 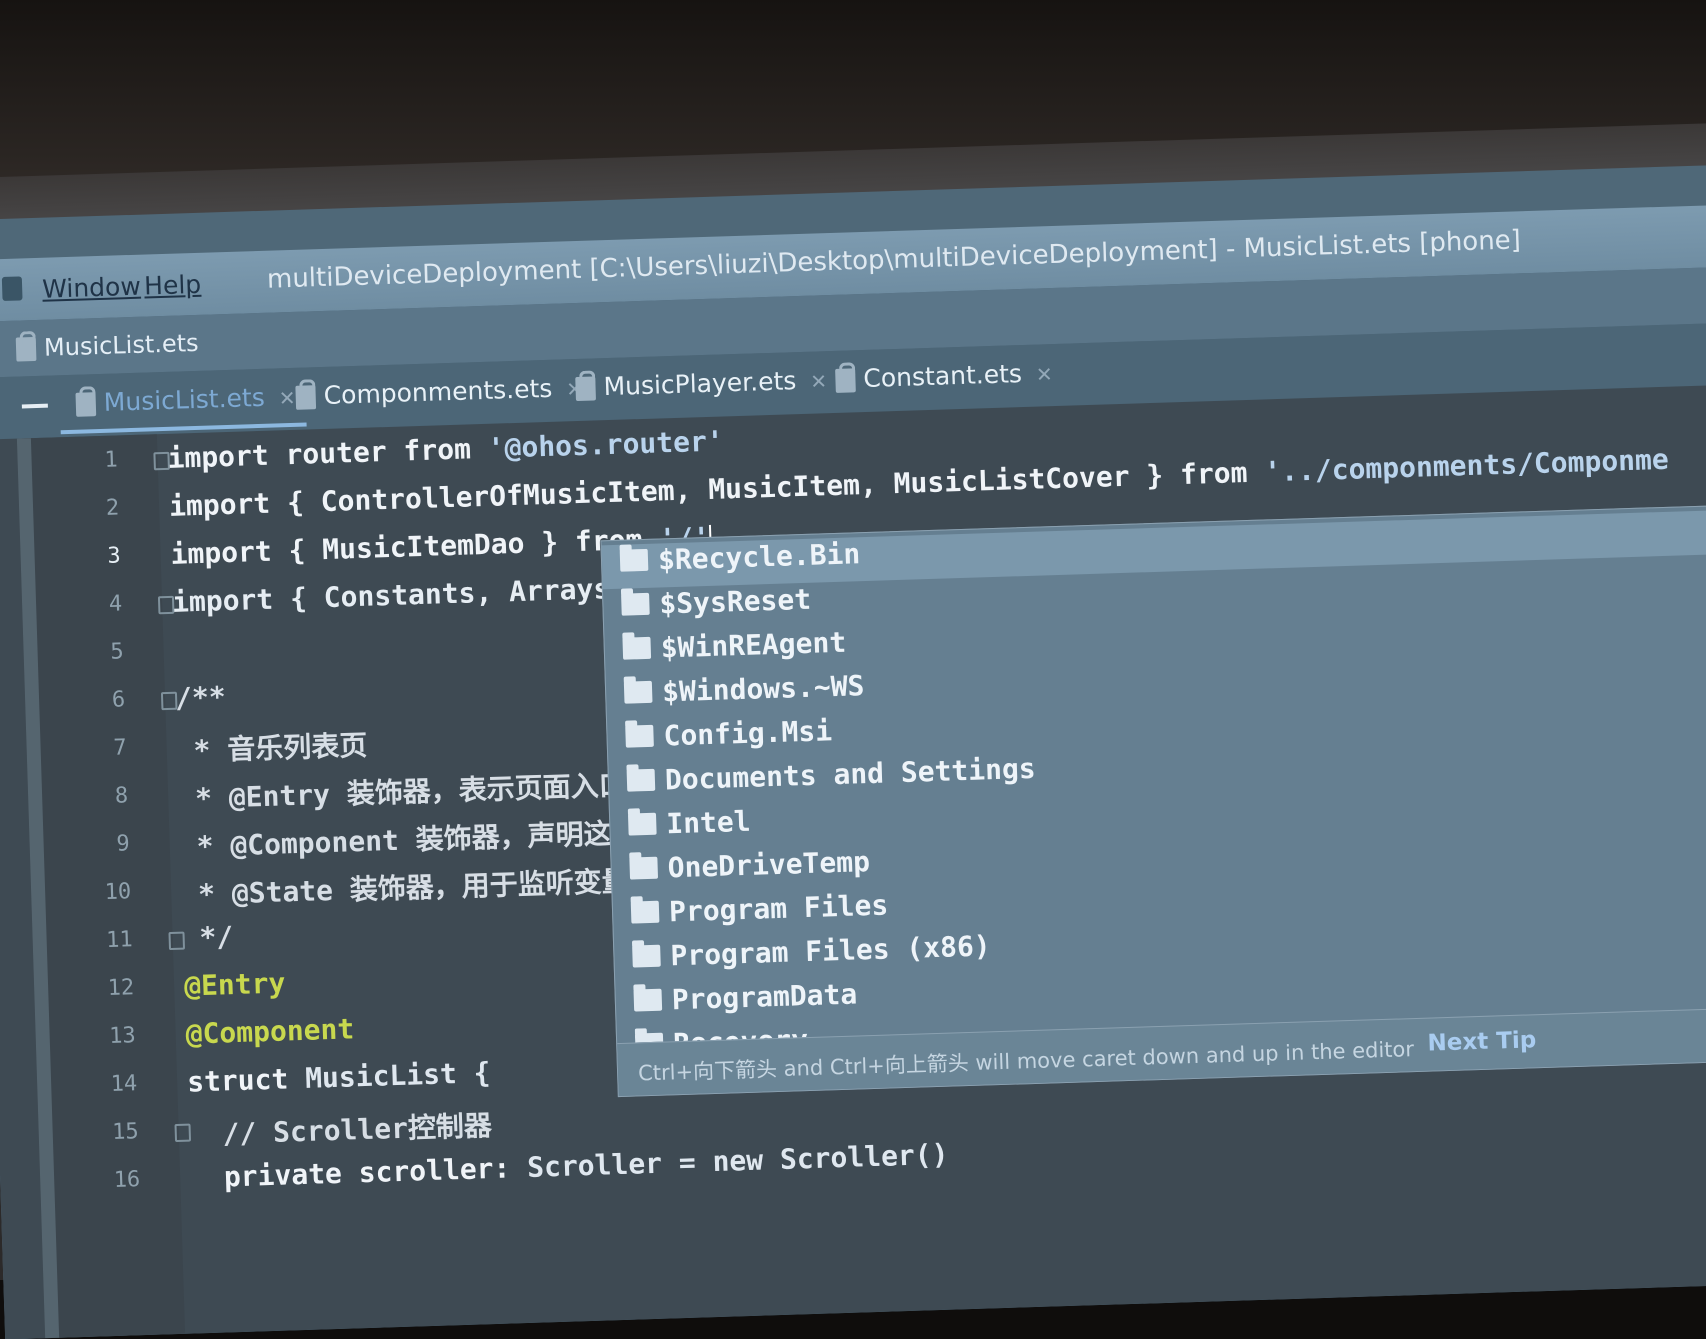 What do you see at coordinates (689, 829) in the screenshot?
I see `completion-item: Intel` at bounding box center [689, 829].